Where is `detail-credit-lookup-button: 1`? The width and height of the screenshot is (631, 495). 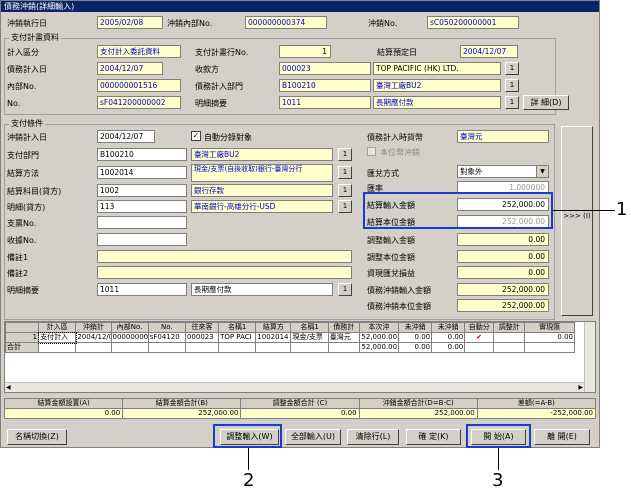
detail-credit-lookup-button: 1 is located at coordinates (345, 206).